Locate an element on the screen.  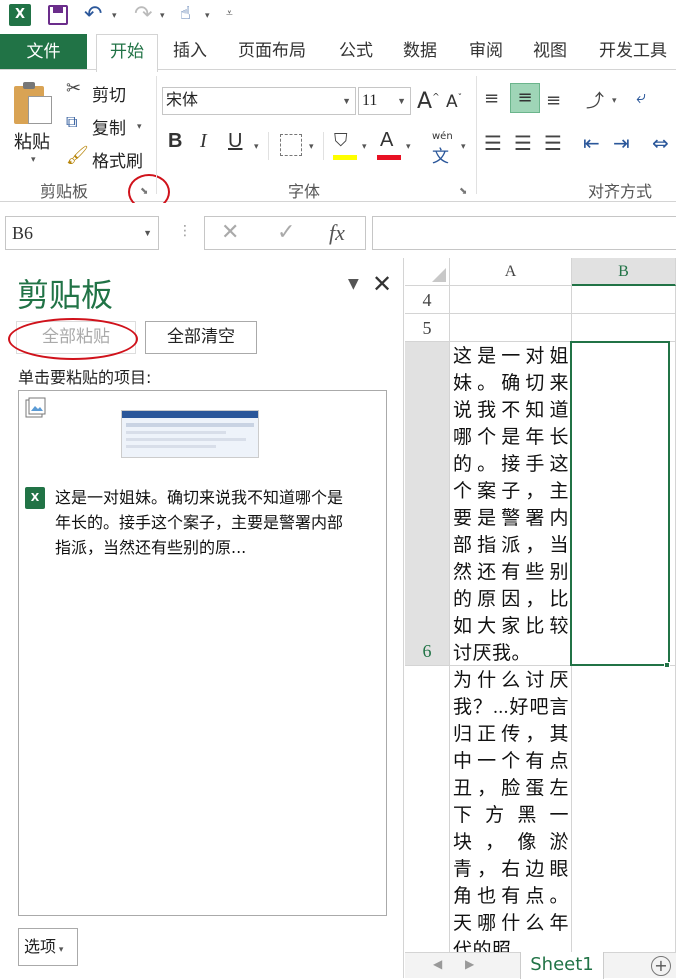
decrease-indent-icon: ⇤ is located at coordinates (591, 143).